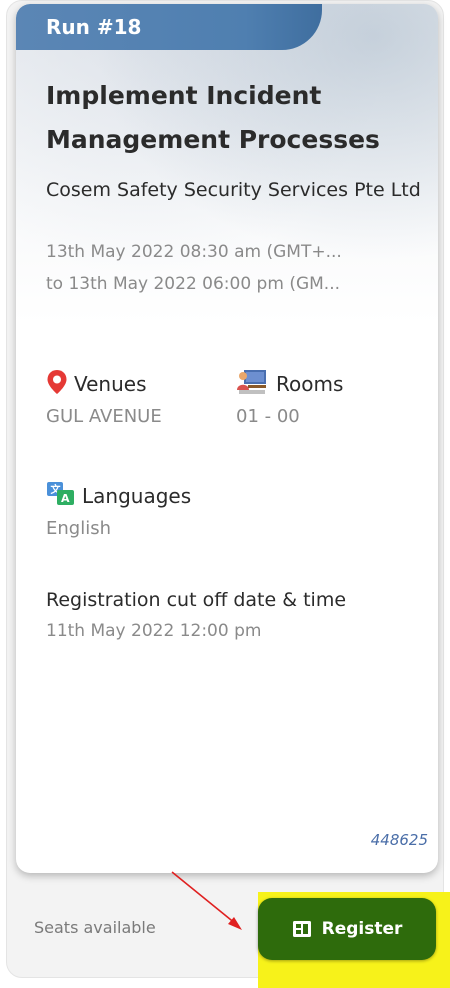 The height and width of the screenshot is (988, 450). I want to click on register-label: Register, so click(362, 929).